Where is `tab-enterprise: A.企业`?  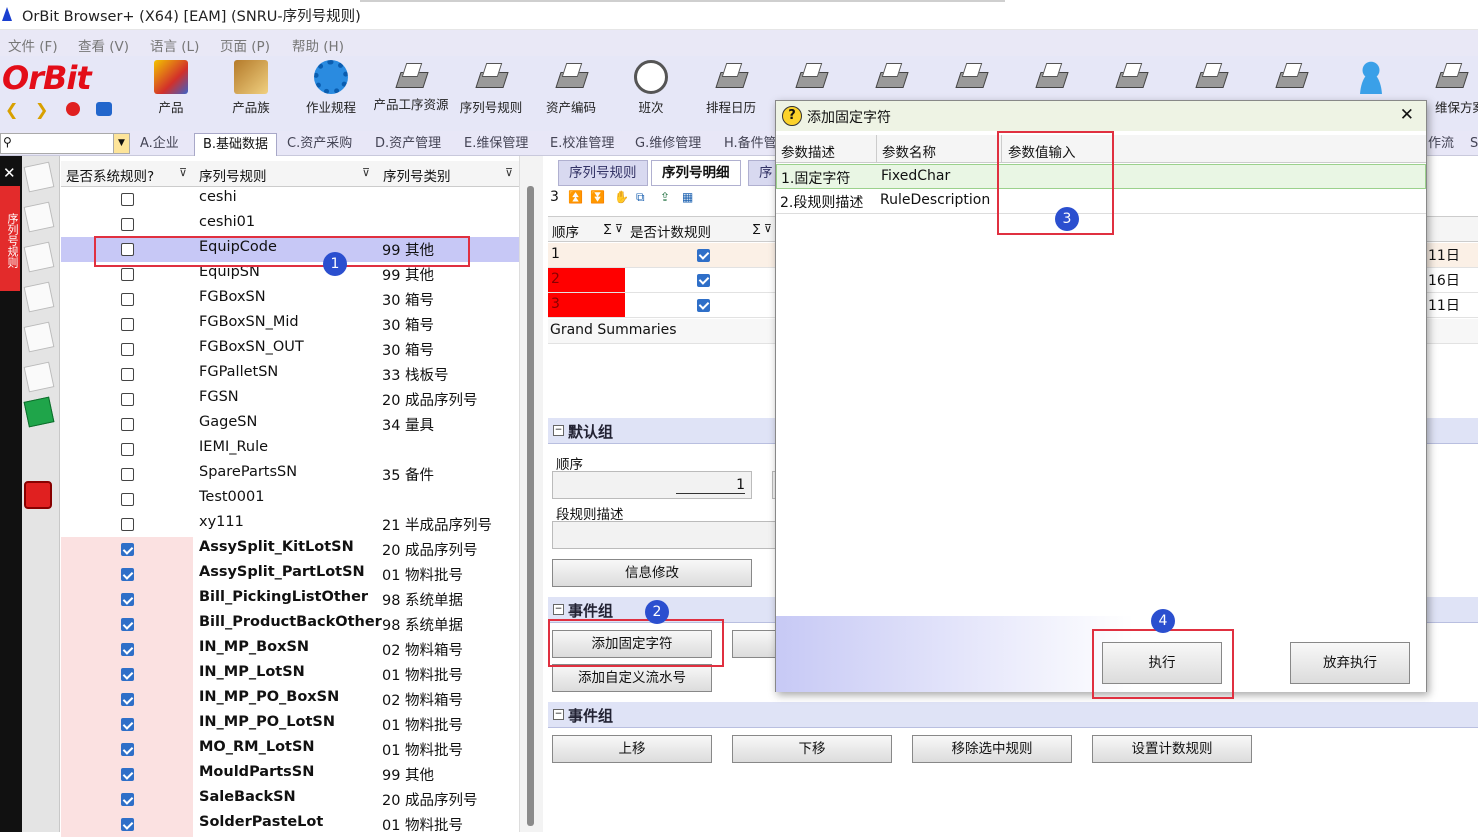 tab-enterprise: A.企业 is located at coordinates (159, 144).